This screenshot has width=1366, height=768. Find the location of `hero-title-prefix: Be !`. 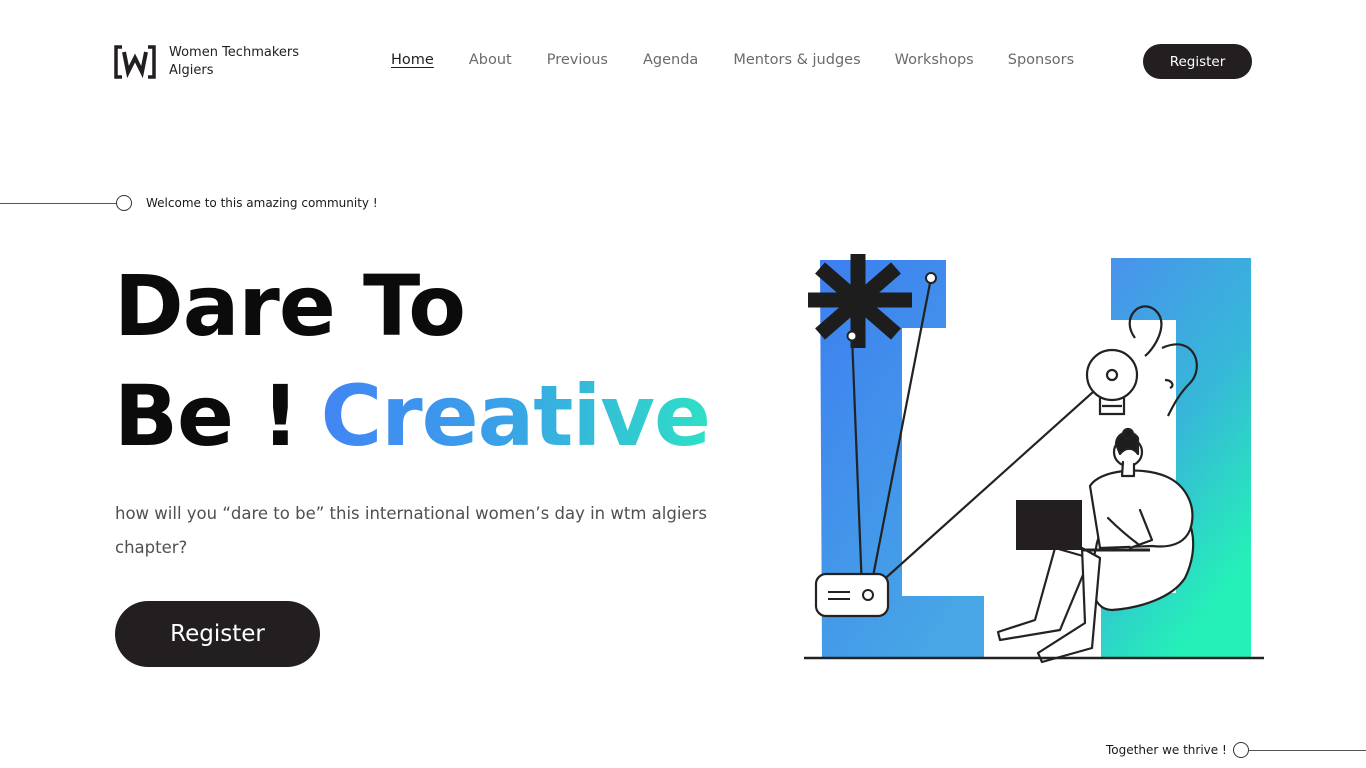

hero-title-prefix: Be ! is located at coordinates (207, 416).